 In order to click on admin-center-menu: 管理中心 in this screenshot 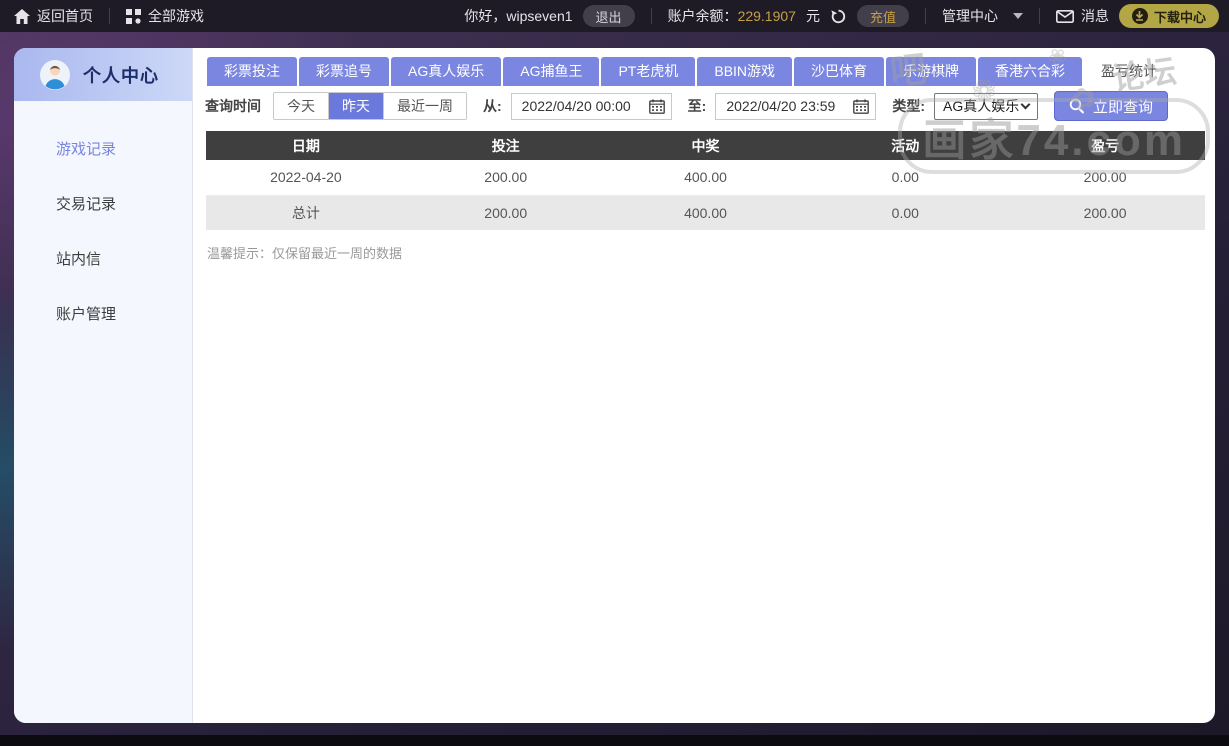, I will do `click(982, 16)`.